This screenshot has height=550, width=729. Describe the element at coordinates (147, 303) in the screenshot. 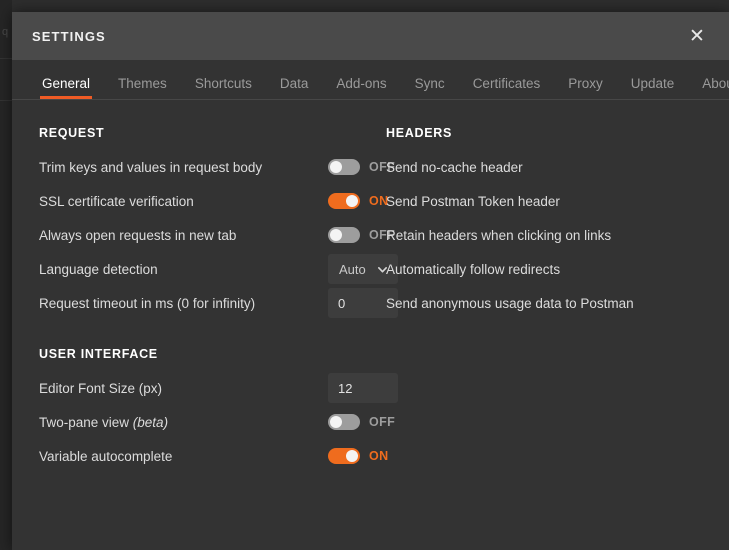

I see `setting-label: Request timeout in ms (0 for infinity)` at that location.